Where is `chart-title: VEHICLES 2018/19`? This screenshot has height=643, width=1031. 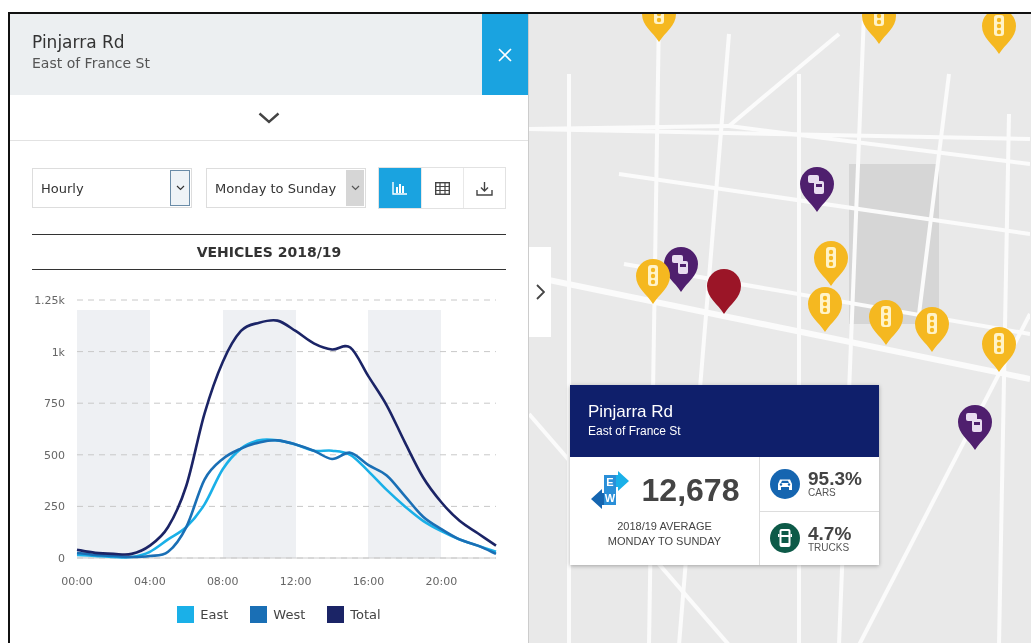
chart-title: VEHICLES 2018/19 is located at coordinates (269, 252).